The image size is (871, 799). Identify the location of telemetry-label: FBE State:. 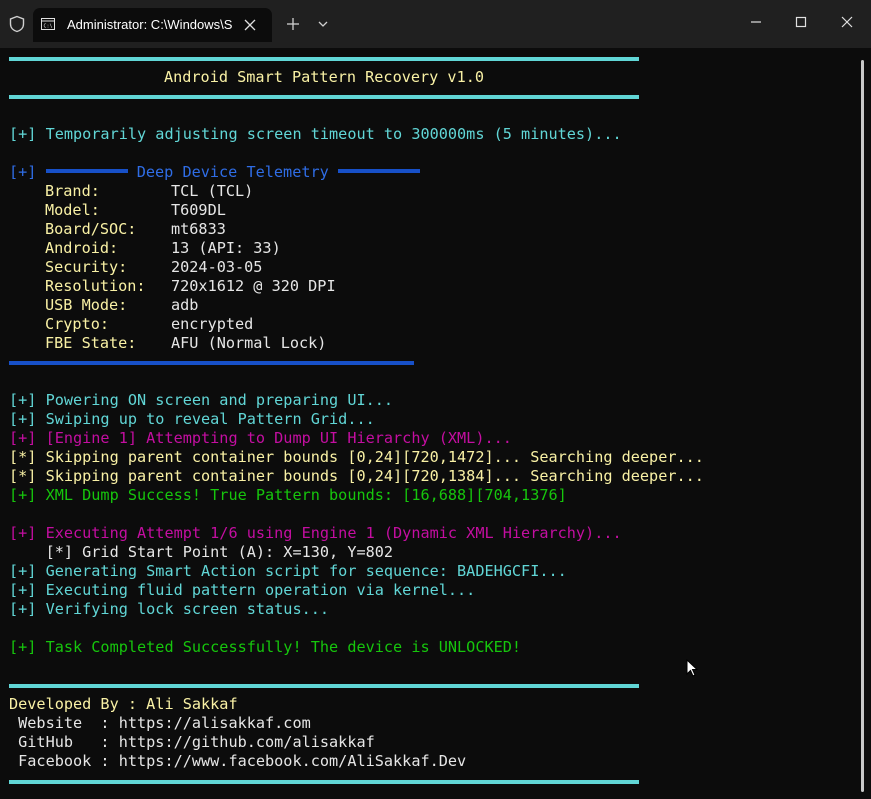
(91, 343).